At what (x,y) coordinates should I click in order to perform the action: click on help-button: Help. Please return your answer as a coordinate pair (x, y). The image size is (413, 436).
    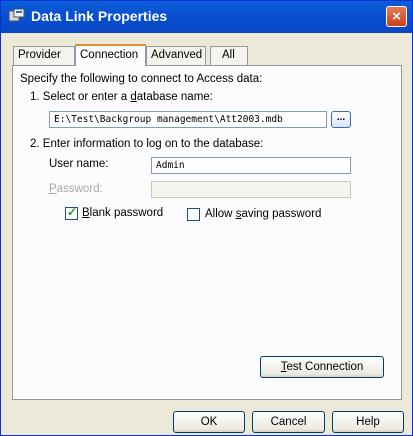
    Looking at the image, I should click on (368, 422).